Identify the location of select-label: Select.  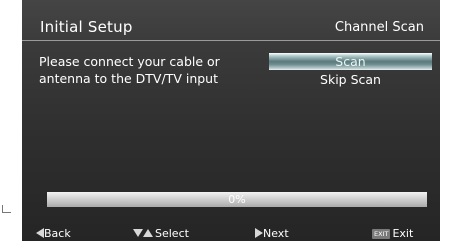
(172, 233).